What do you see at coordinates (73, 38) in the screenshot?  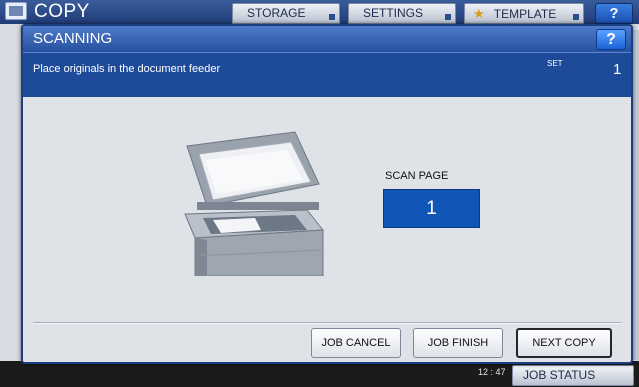 I see `dialog-title: SCANNING` at bounding box center [73, 38].